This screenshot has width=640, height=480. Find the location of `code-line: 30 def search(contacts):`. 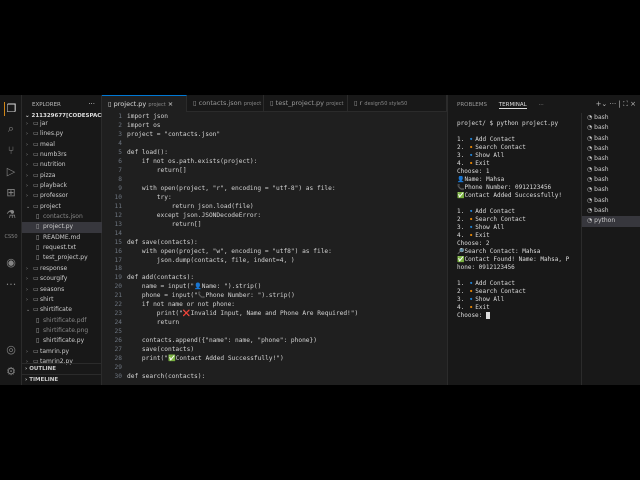

code-line: 30 def search(contacts): is located at coordinates (274, 377).